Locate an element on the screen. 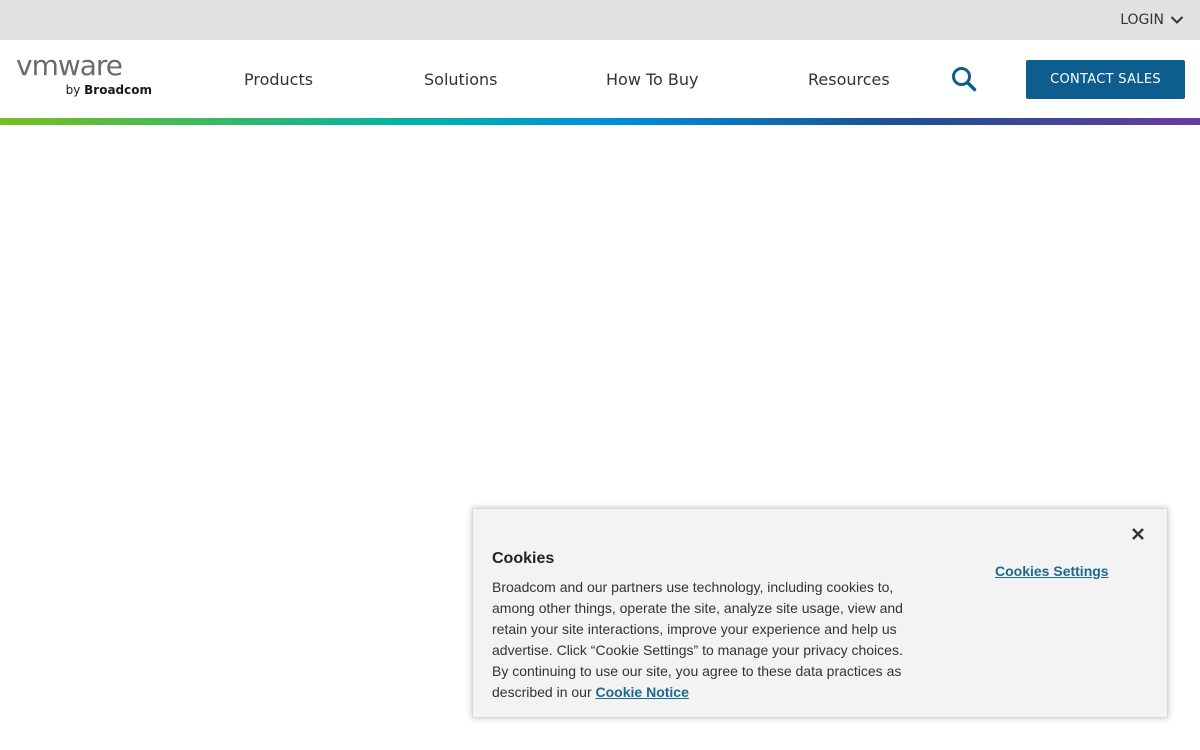 The image size is (1200, 750). logo-byline-prefix: by is located at coordinates (73, 90).